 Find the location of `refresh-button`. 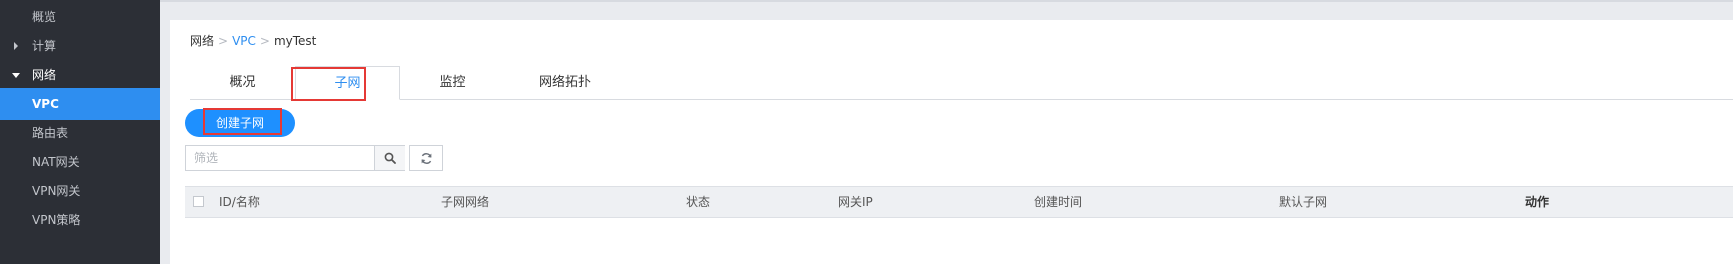

refresh-button is located at coordinates (426, 158).